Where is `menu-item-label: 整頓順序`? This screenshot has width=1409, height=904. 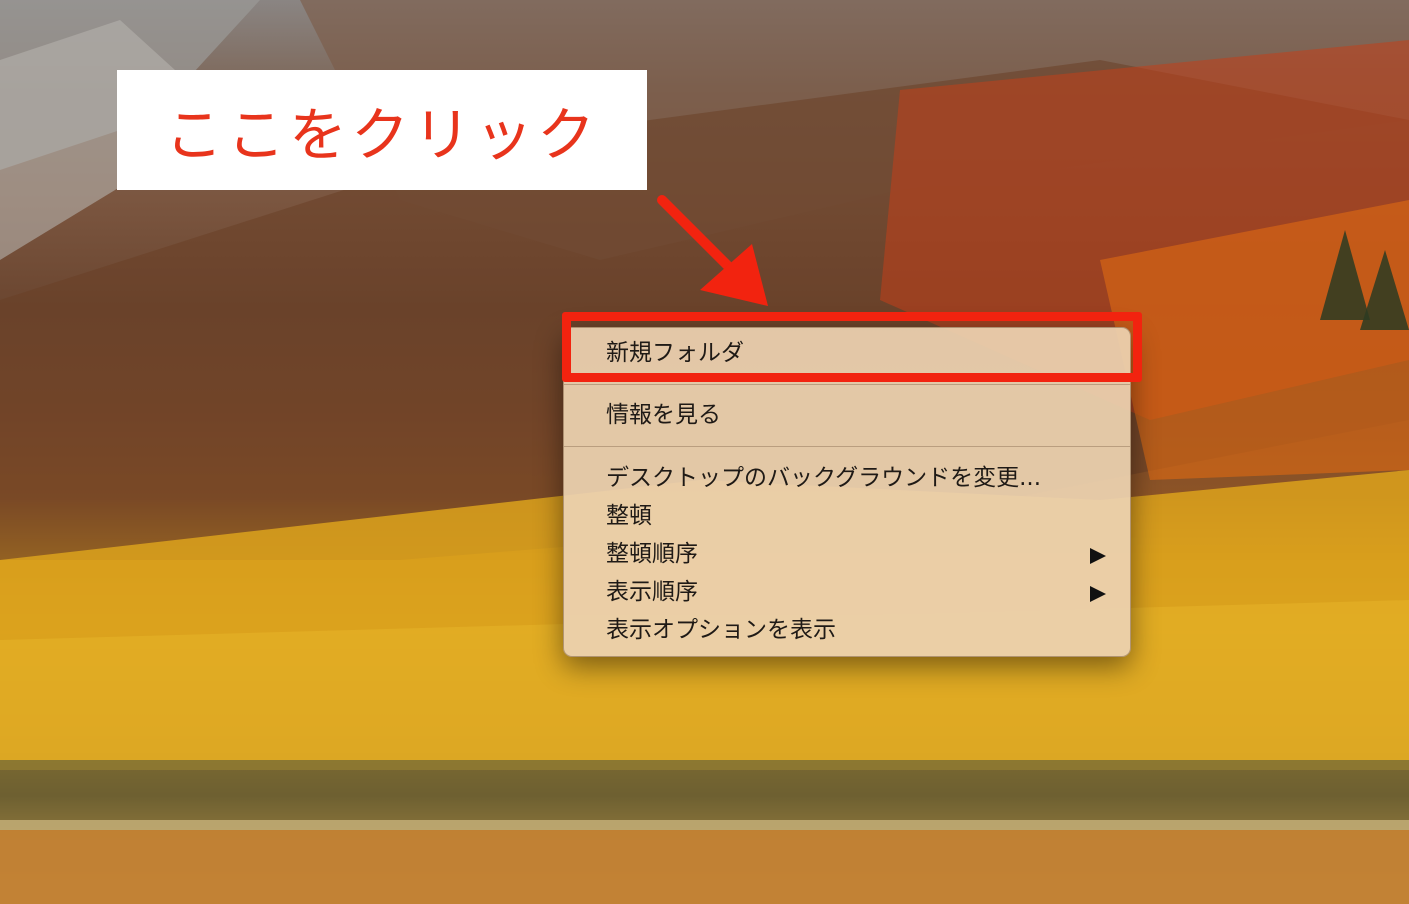 menu-item-label: 整頓順序 is located at coordinates (652, 554).